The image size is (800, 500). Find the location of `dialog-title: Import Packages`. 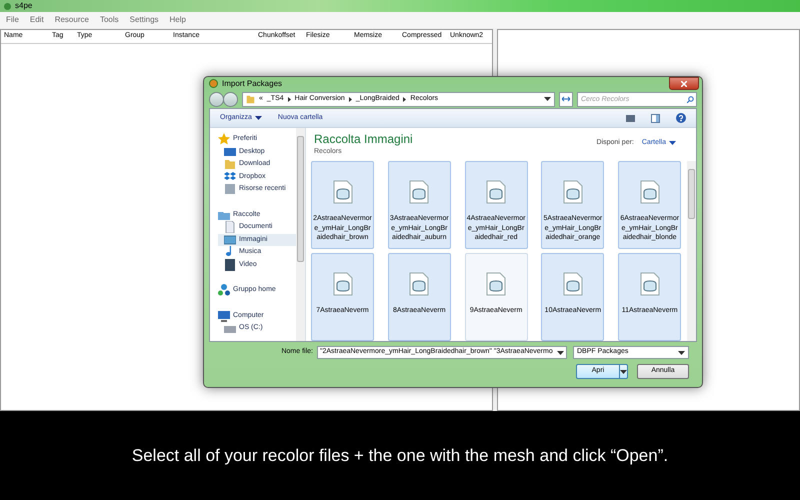

dialog-title: Import Packages is located at coordinates (252, 84).